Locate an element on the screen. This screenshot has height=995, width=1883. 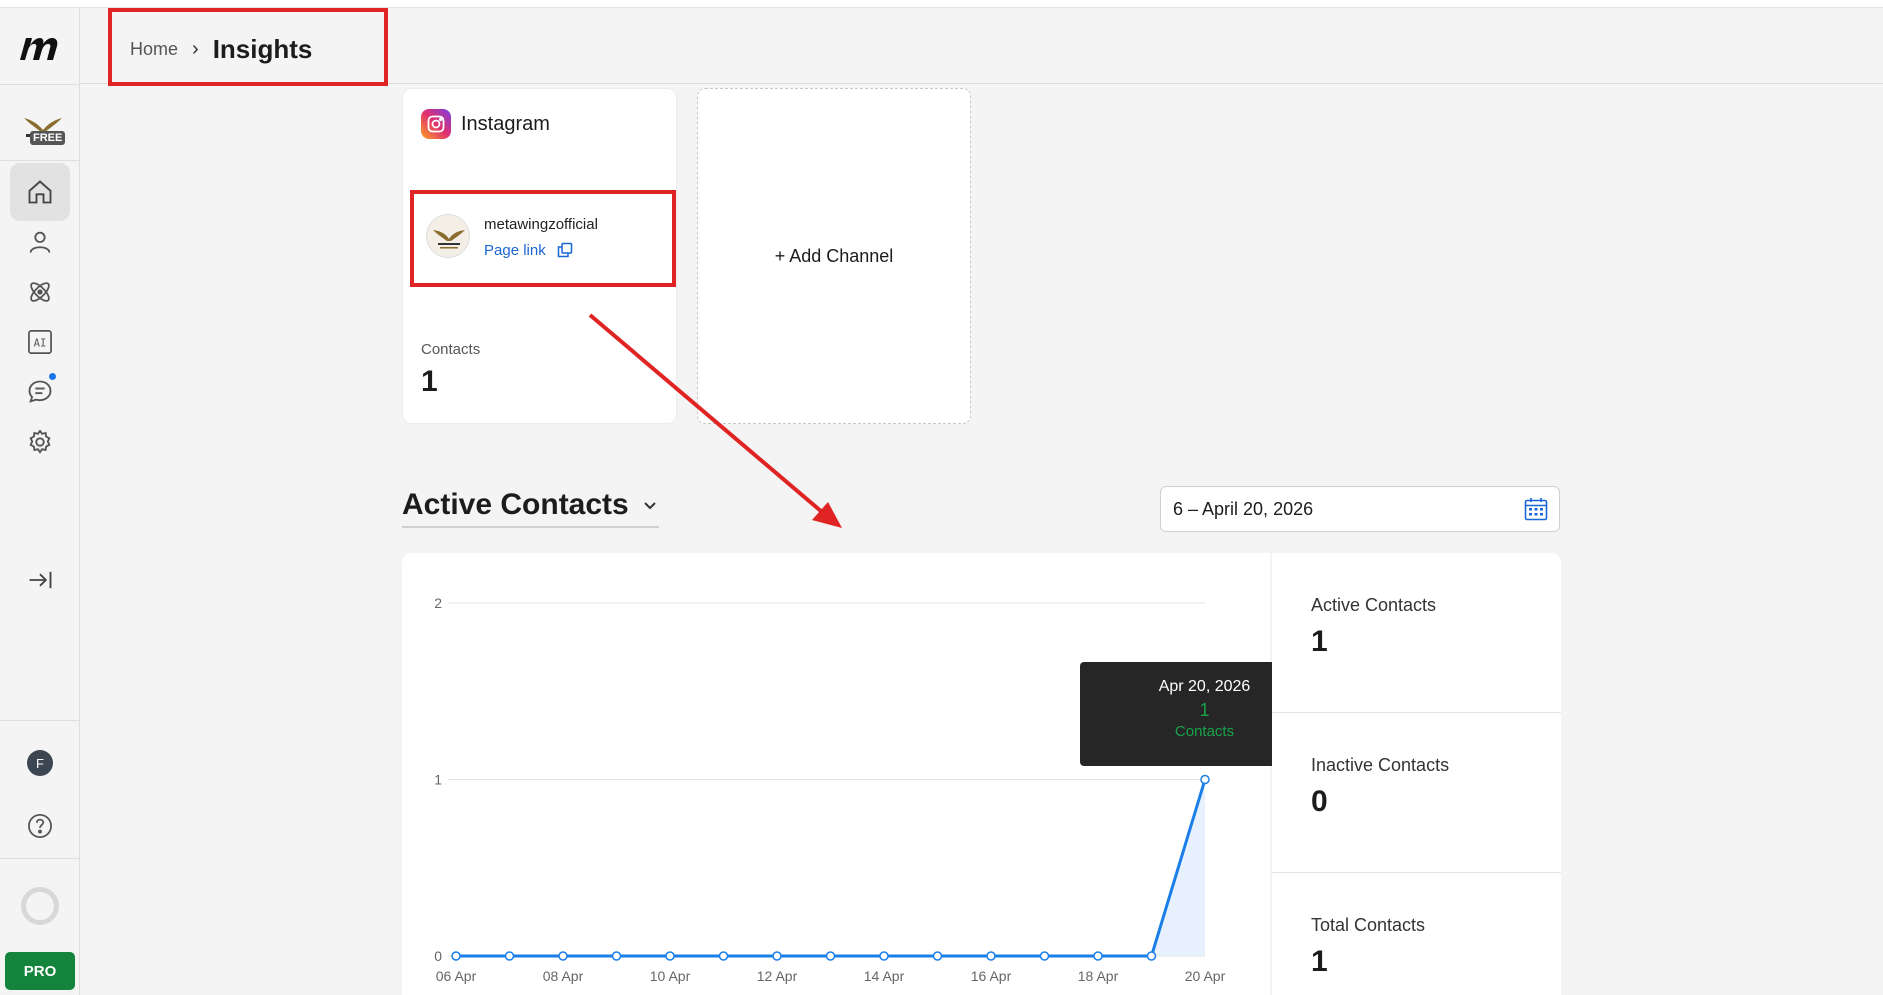
date-range-picker: 6 – April 20, 2026 is located at coordinates (1360, 509).